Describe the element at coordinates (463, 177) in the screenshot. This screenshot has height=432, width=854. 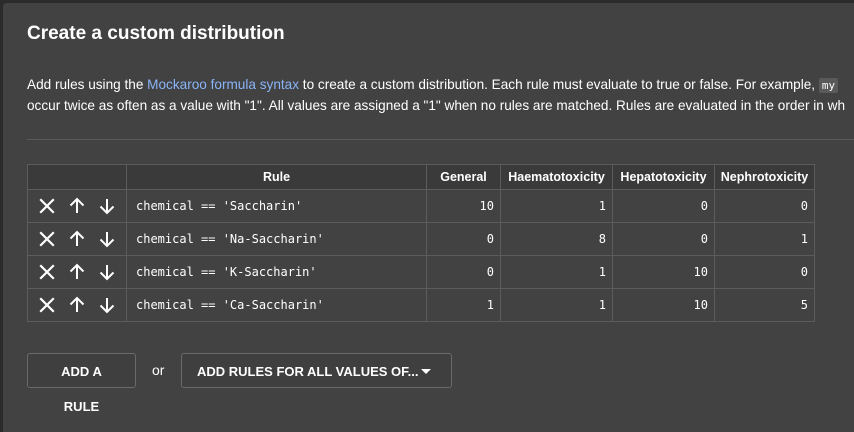
I see `header-general: General` at that location.